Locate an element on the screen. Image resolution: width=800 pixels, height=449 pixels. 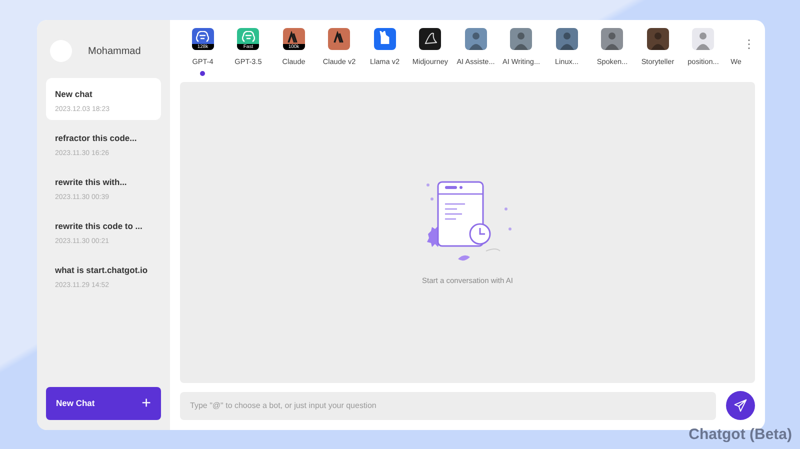
new-chat-button: New Chat + is located at coordinates (103, 403).